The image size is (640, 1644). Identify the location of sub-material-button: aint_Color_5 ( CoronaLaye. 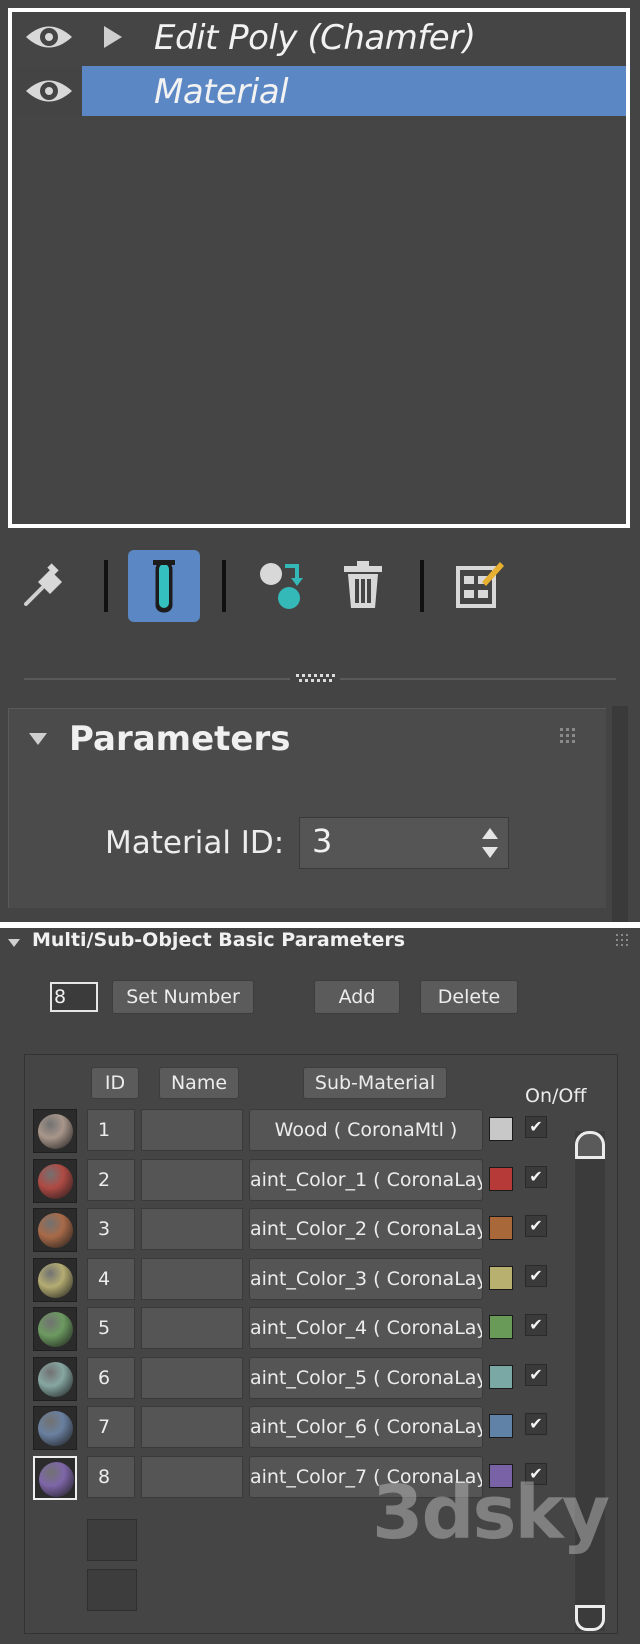
(366, 1378).